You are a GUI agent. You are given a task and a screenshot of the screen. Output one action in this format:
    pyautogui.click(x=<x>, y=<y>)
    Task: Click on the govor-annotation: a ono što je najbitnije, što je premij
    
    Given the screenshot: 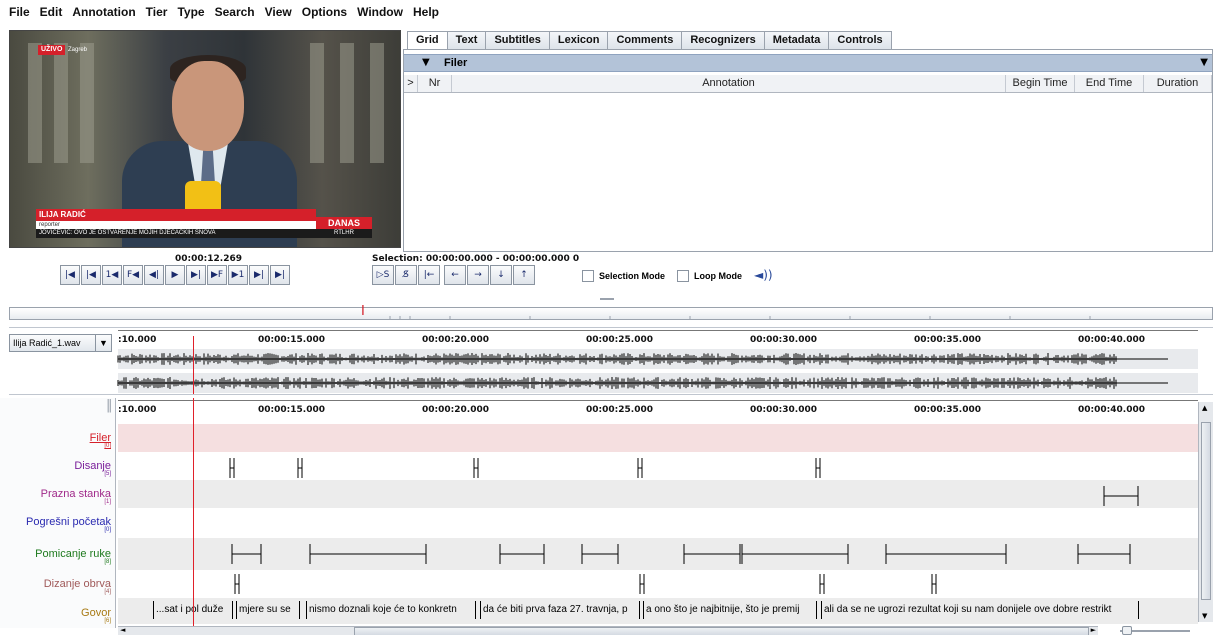 What is the action you would take?
    pyautogui.click(x=730, y=610)
    